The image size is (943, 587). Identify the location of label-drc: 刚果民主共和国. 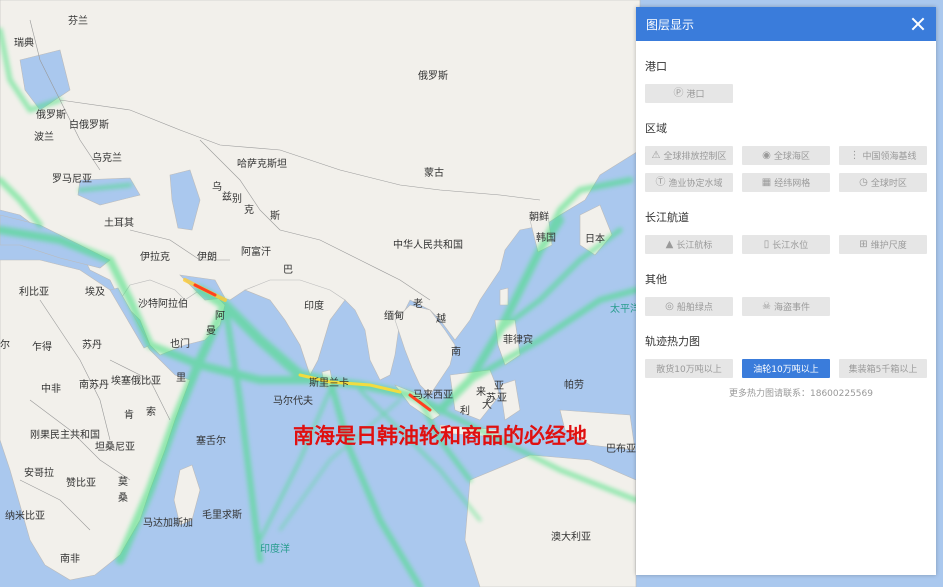
(65, 435).